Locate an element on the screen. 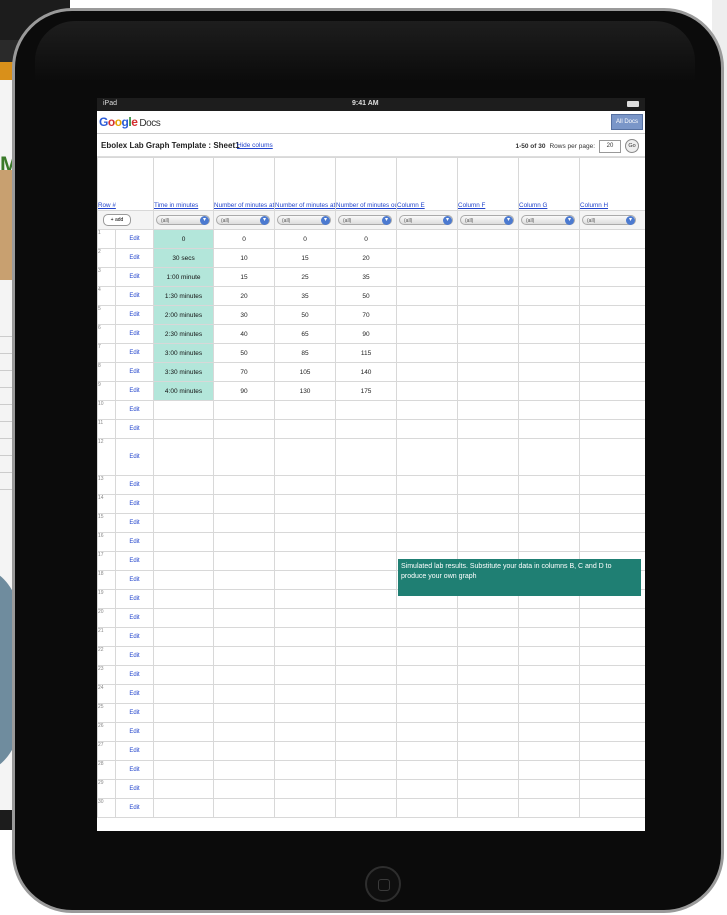 The height and width of the screenshot is (915, 727). time-cell: 0 is located at coordinates (184, 239).